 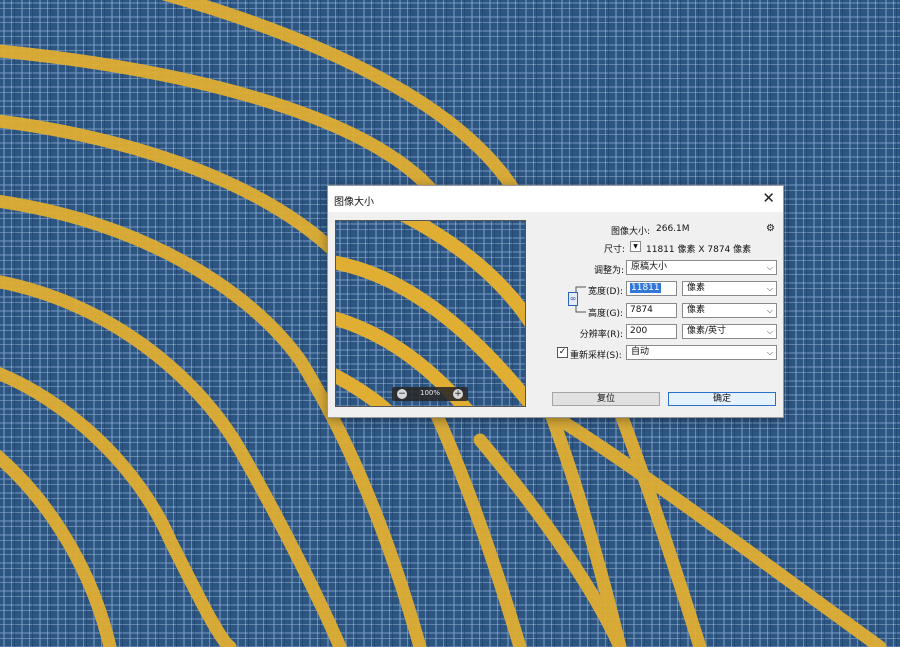 I want to click on width-input: 11811, so click(x=651, y=288).